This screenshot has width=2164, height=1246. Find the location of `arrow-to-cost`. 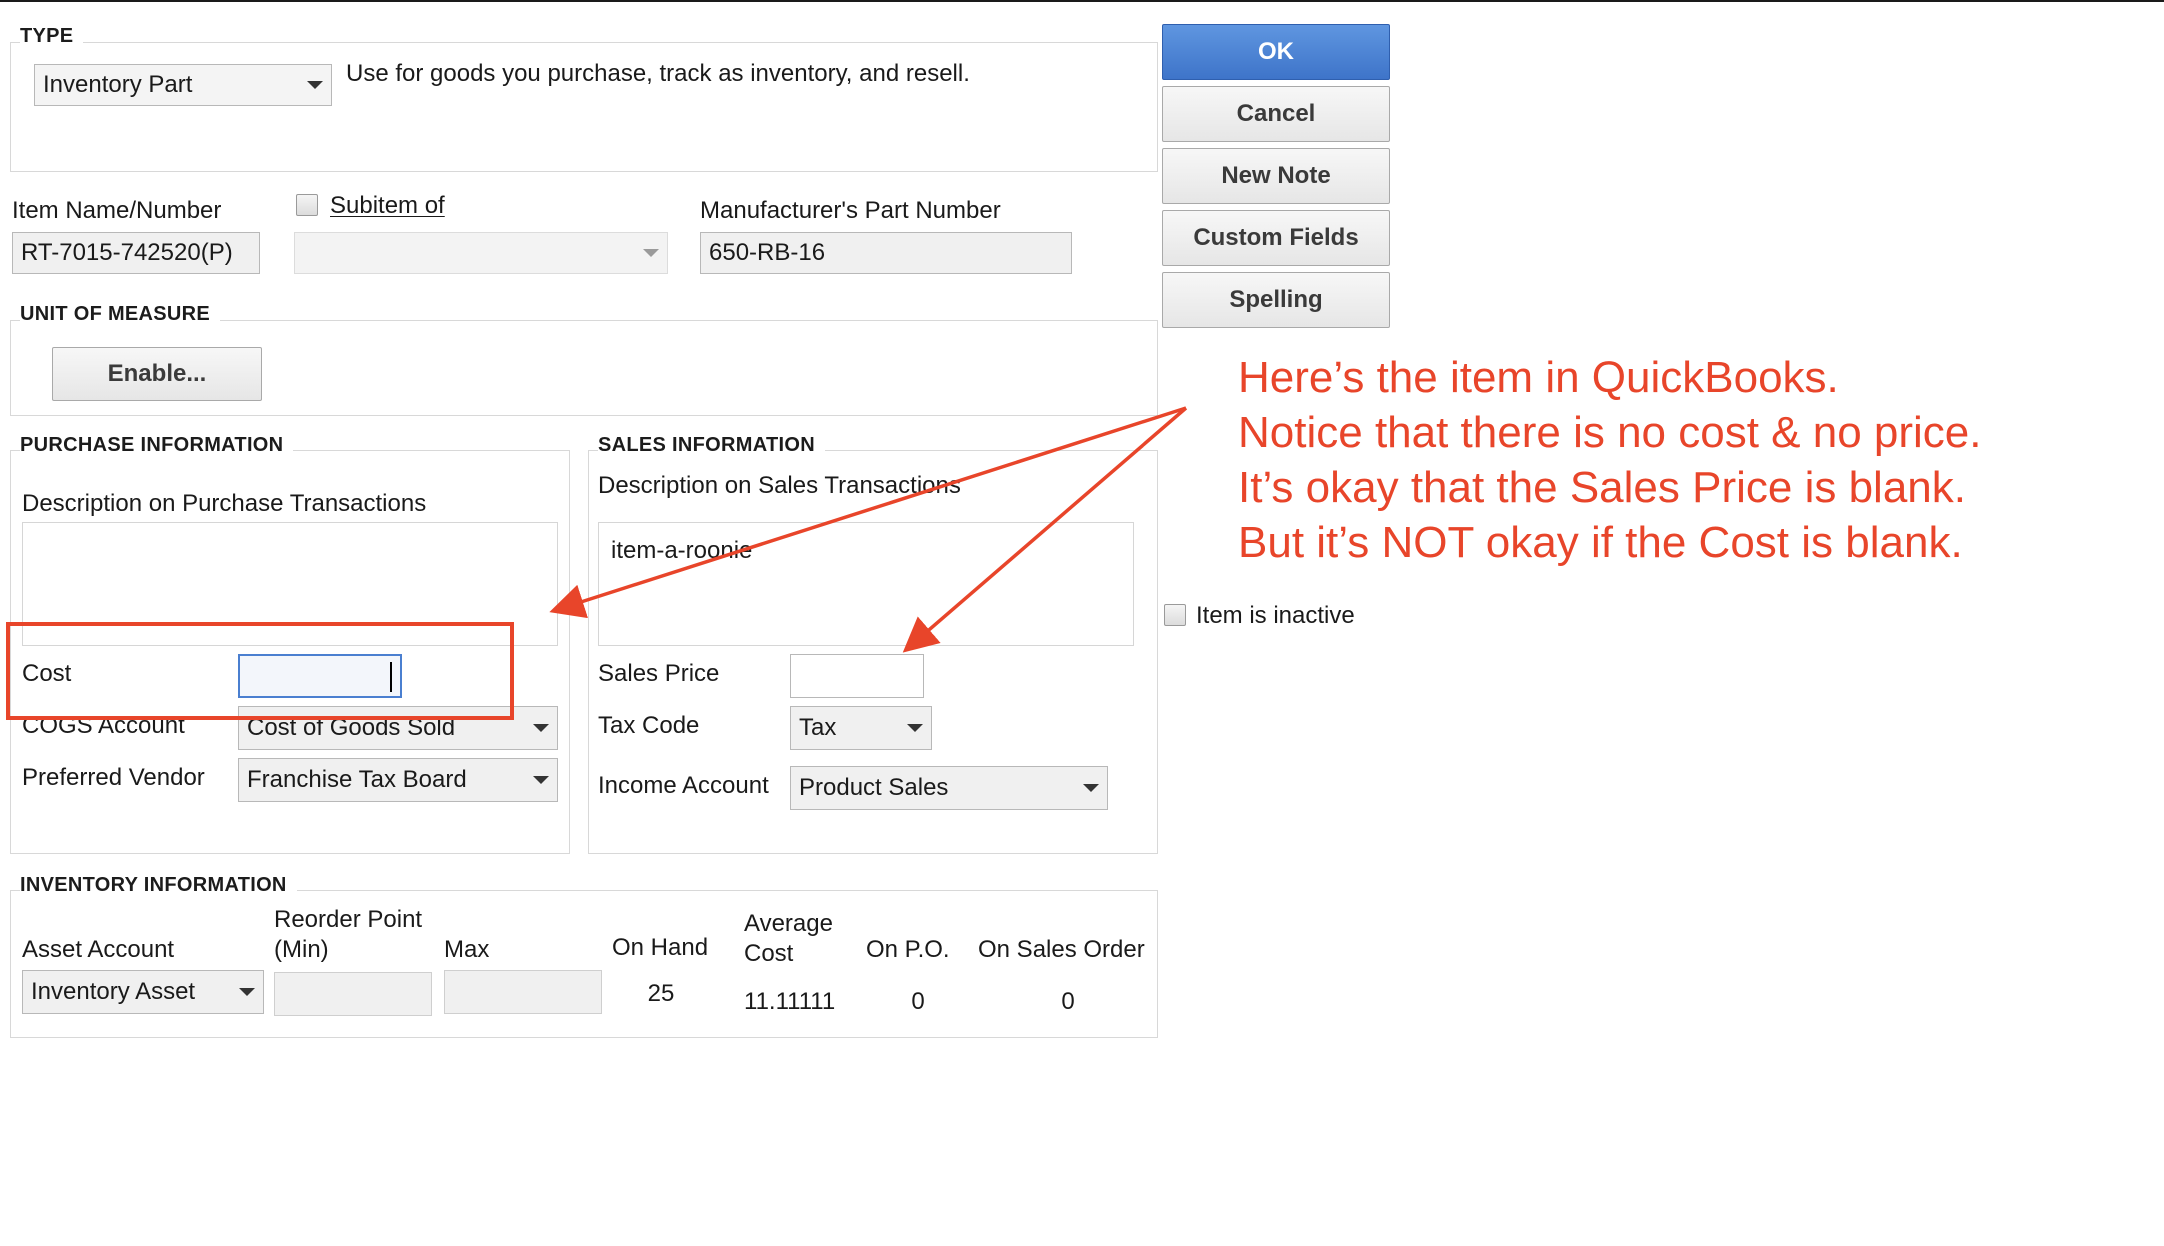

arrow-to-cost is located at coordinates (868, 512).